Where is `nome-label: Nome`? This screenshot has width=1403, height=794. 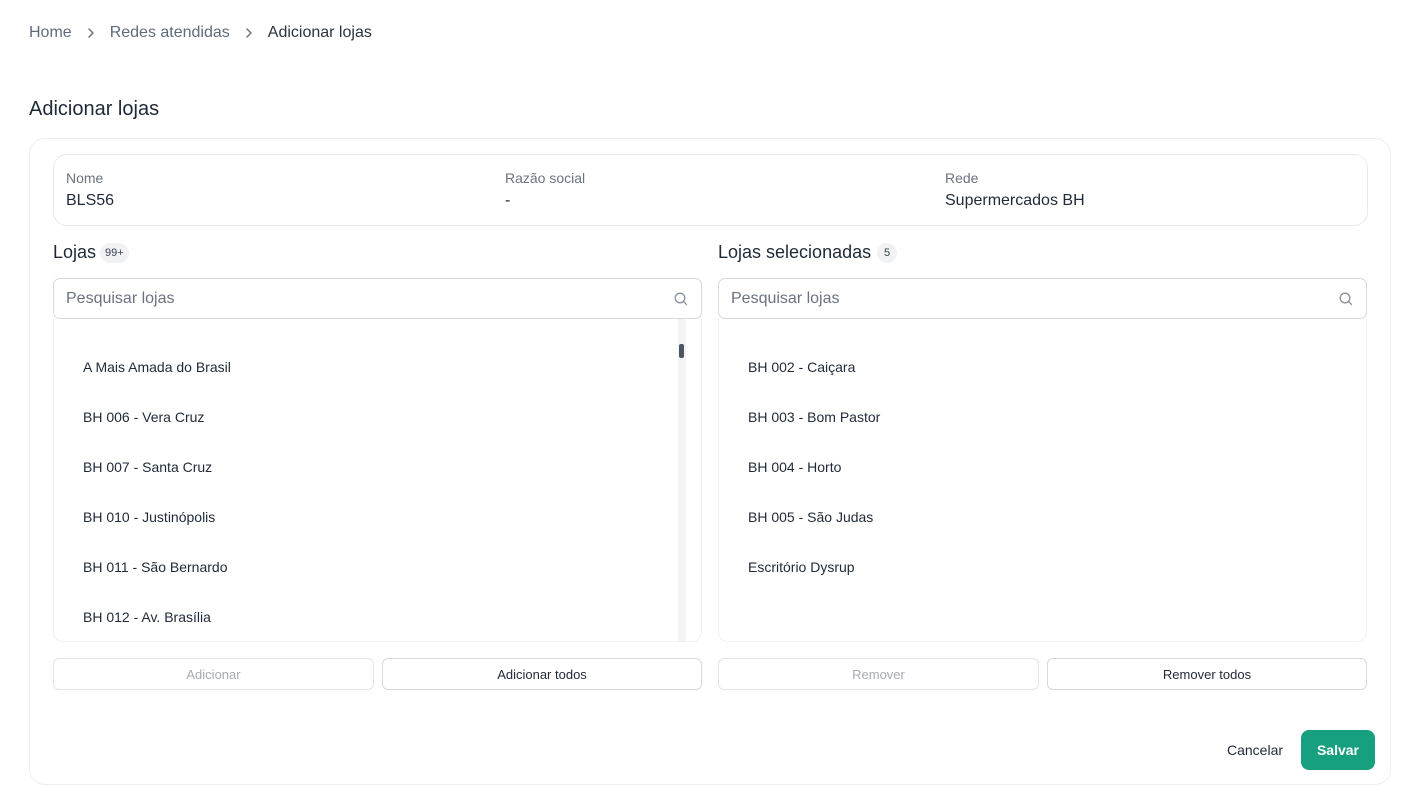
nome-label: Nome is located at coordinates (85, 178).